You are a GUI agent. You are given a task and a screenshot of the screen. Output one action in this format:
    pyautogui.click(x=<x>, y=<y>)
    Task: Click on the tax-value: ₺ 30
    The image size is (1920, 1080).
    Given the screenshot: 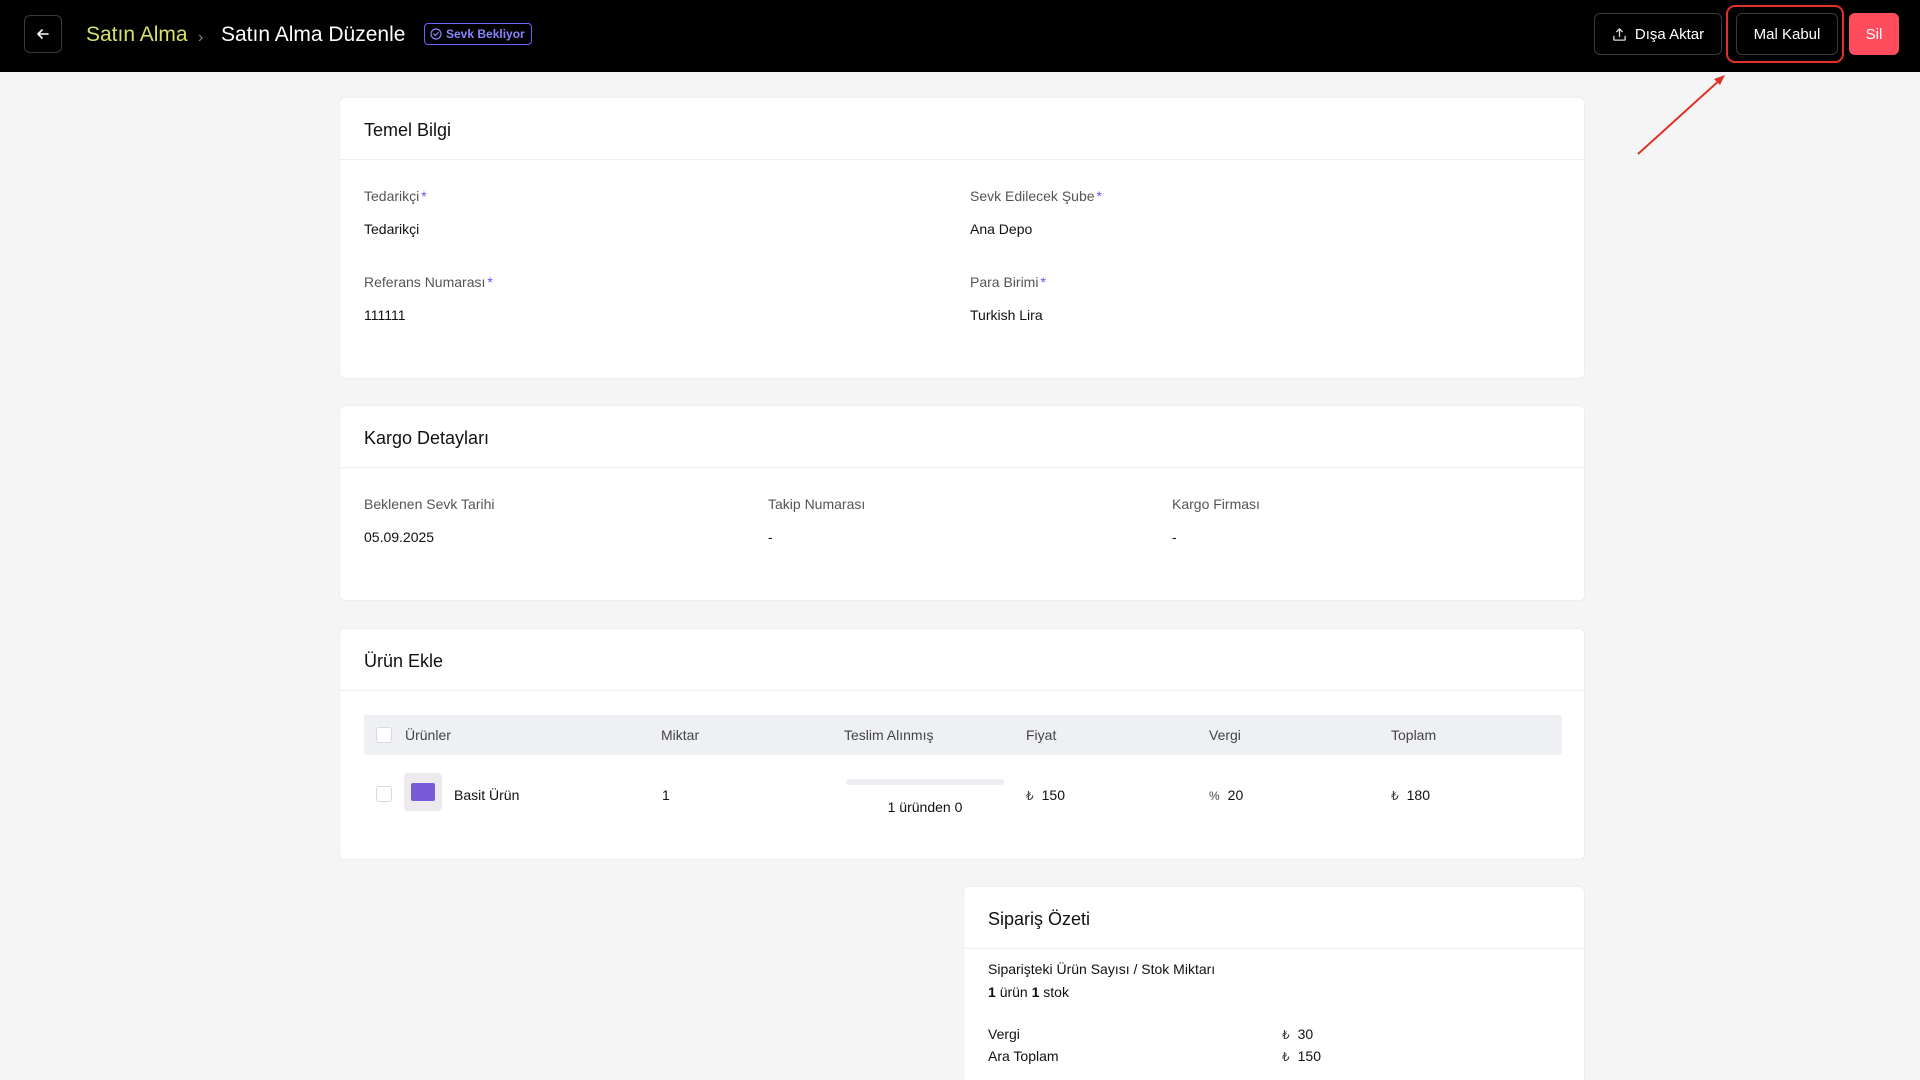 What is the action you would take?
    pyautogui.click(x=1298, y=1034)
    